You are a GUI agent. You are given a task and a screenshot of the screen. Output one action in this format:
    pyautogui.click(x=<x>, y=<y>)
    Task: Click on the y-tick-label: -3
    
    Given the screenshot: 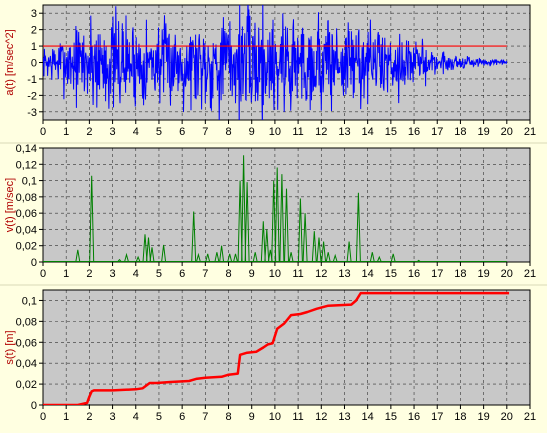 What is the action you would take?
    pyautogui.click(x=32, y=113)
    